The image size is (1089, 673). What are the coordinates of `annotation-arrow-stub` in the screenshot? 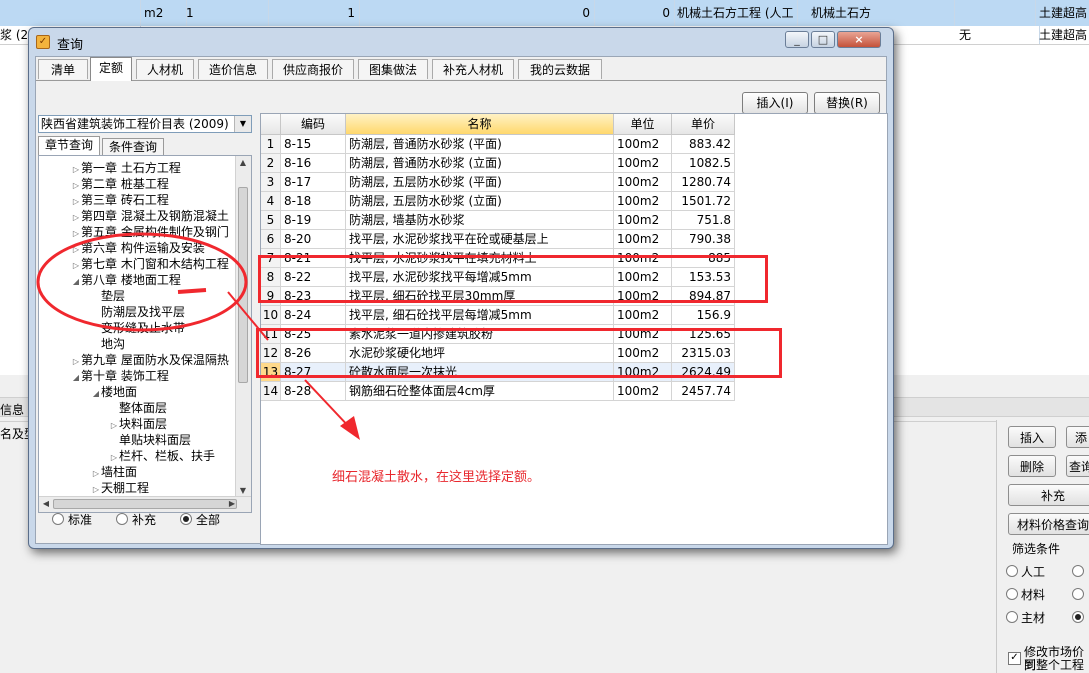 It's located at (192, 291).